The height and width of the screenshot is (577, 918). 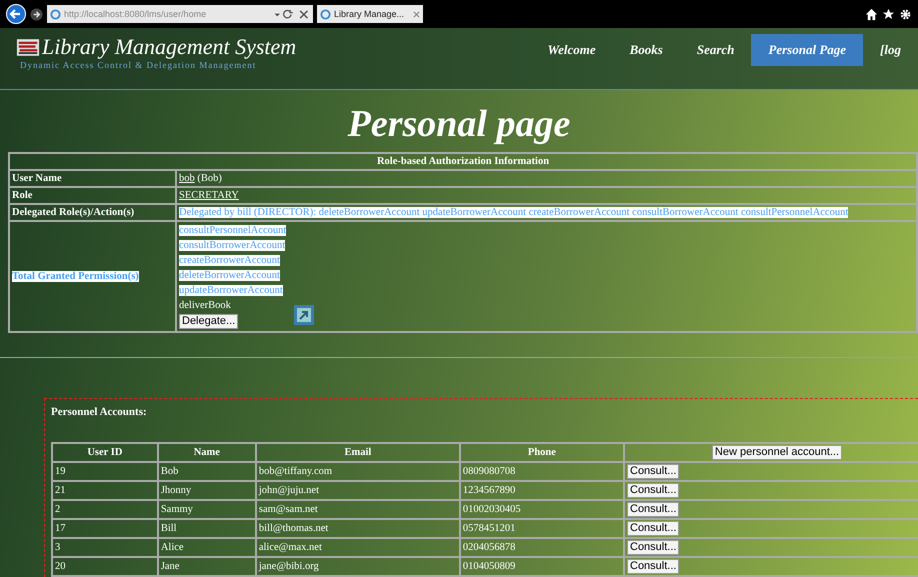 I want to click on table-cell: jane@bibi.org, so click(x=358, y=566).